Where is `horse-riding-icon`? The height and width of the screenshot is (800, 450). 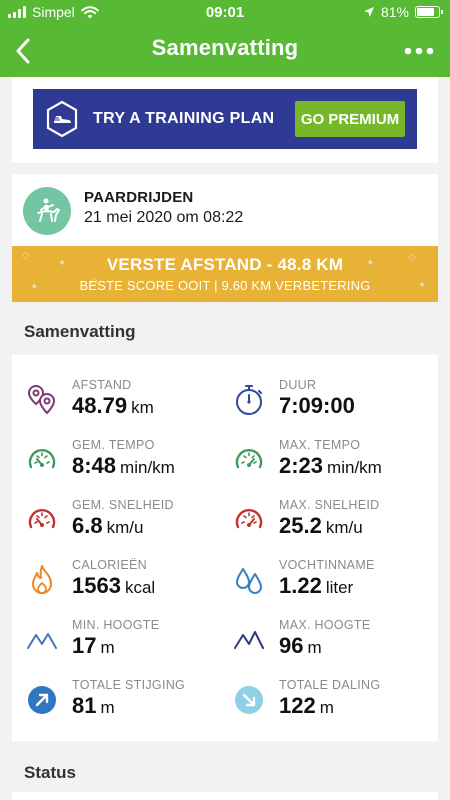
horse-riding-icon is located at coordinates (47, 211).